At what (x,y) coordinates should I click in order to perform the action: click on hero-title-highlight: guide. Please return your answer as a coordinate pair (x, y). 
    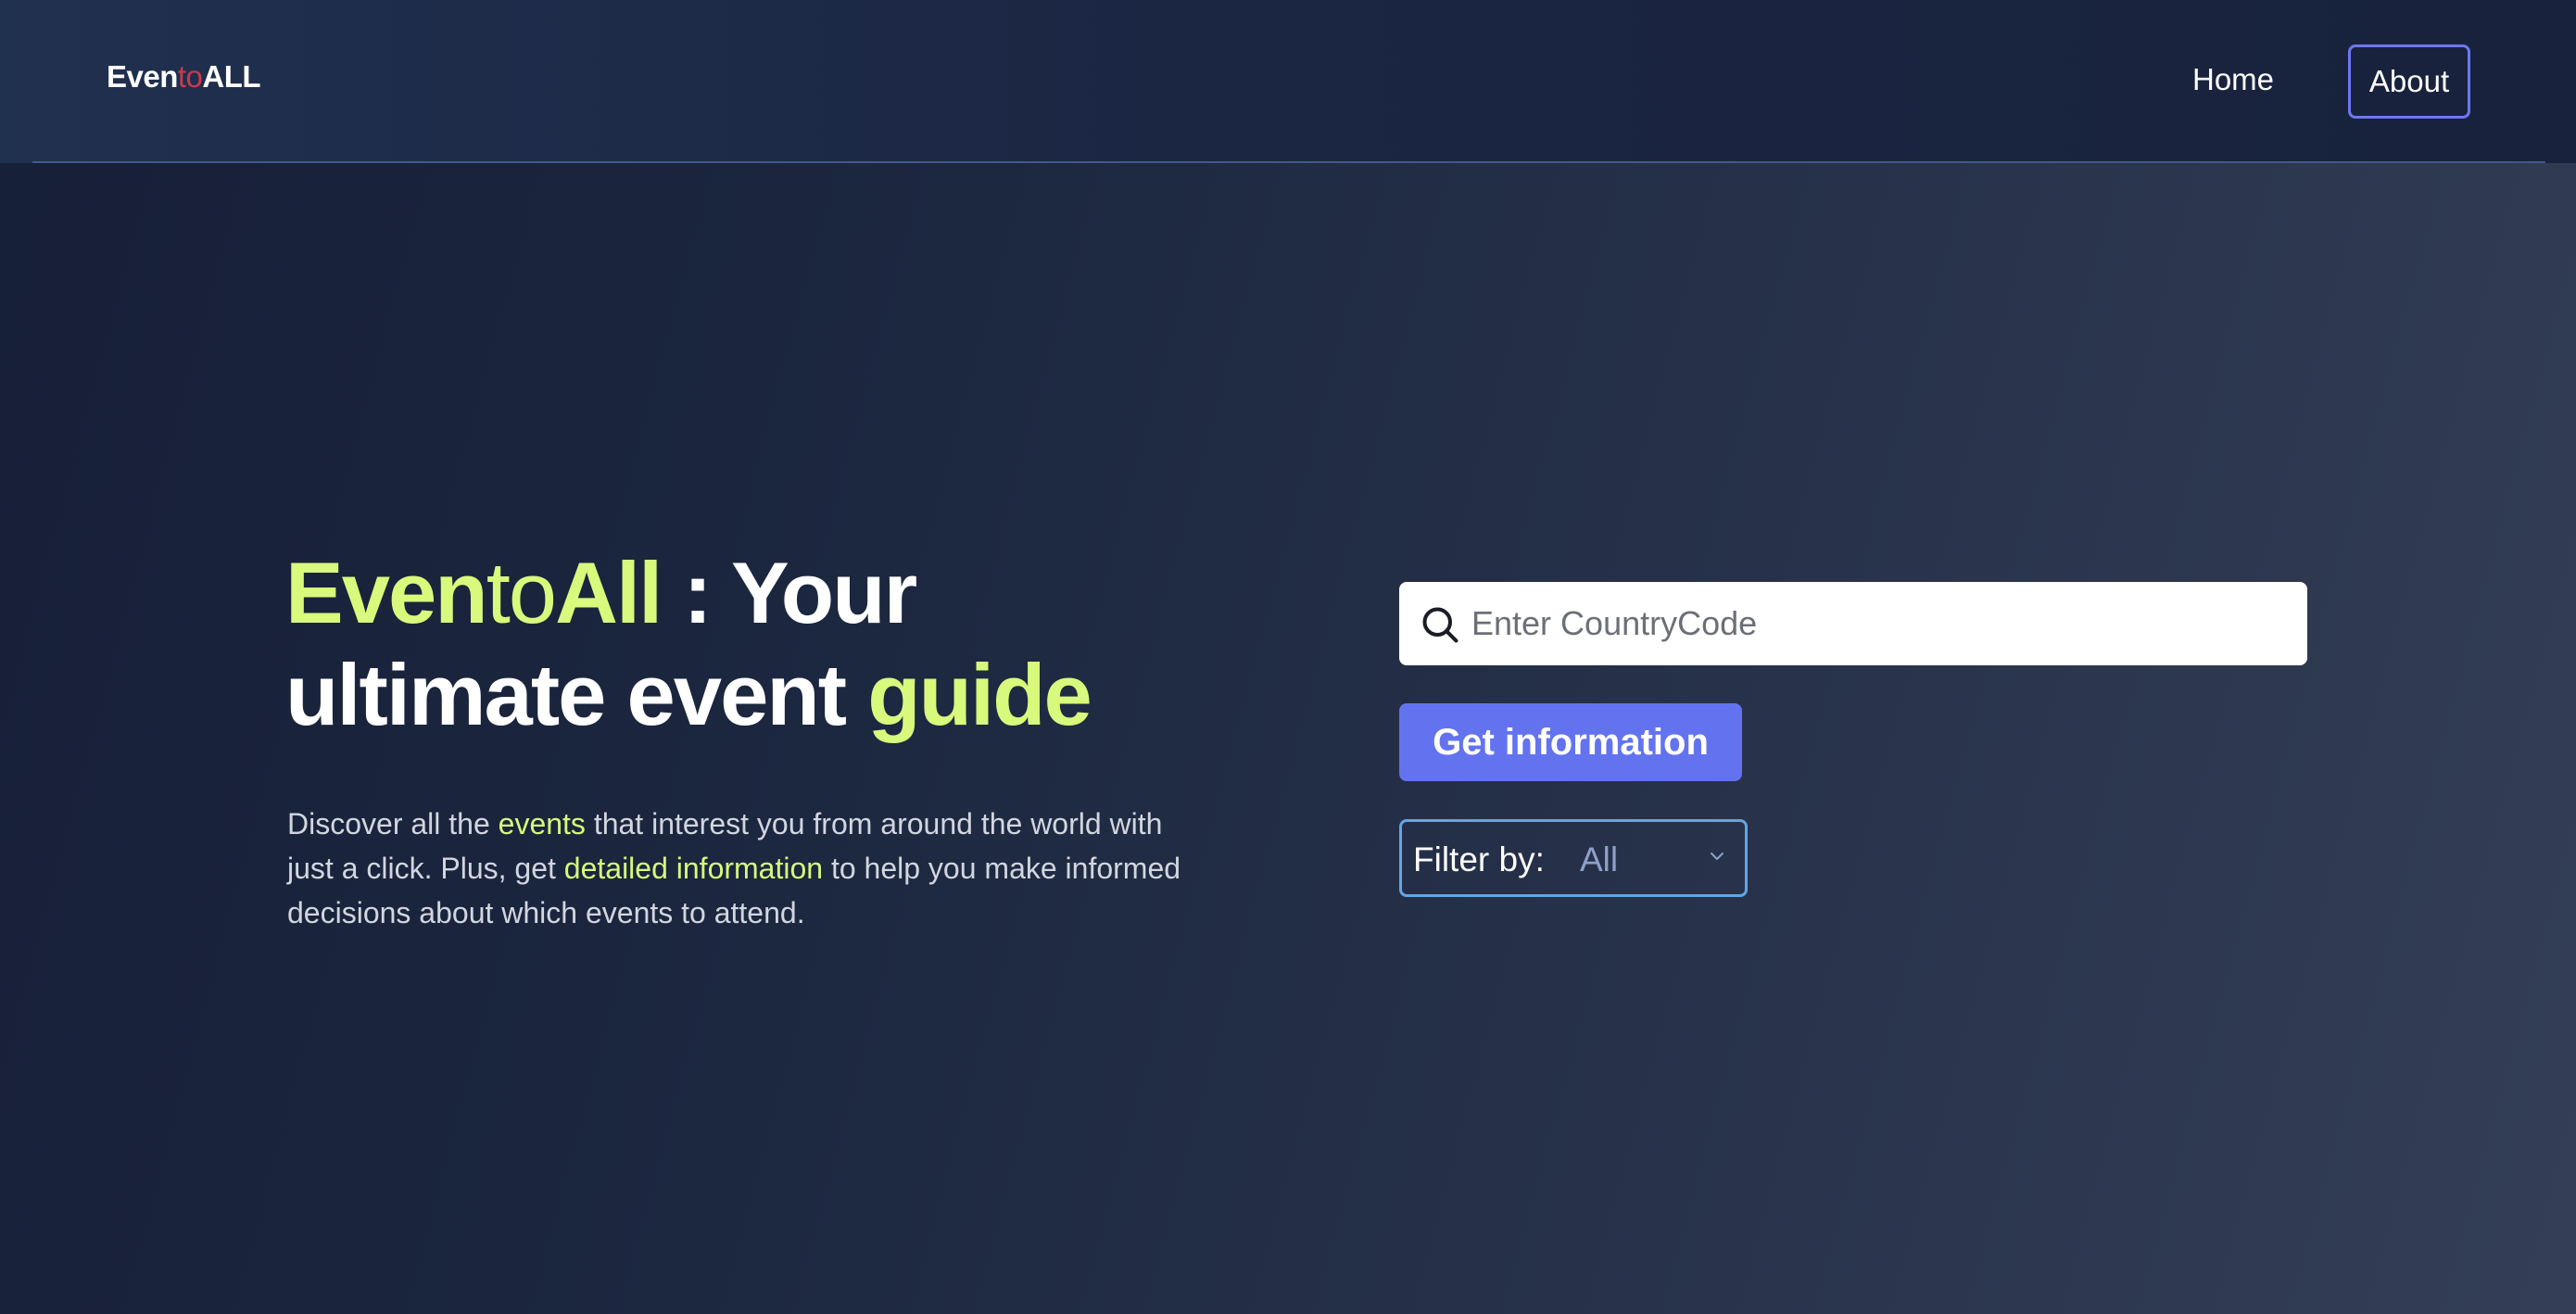
    Looking at the image, I should click on (980, 694).